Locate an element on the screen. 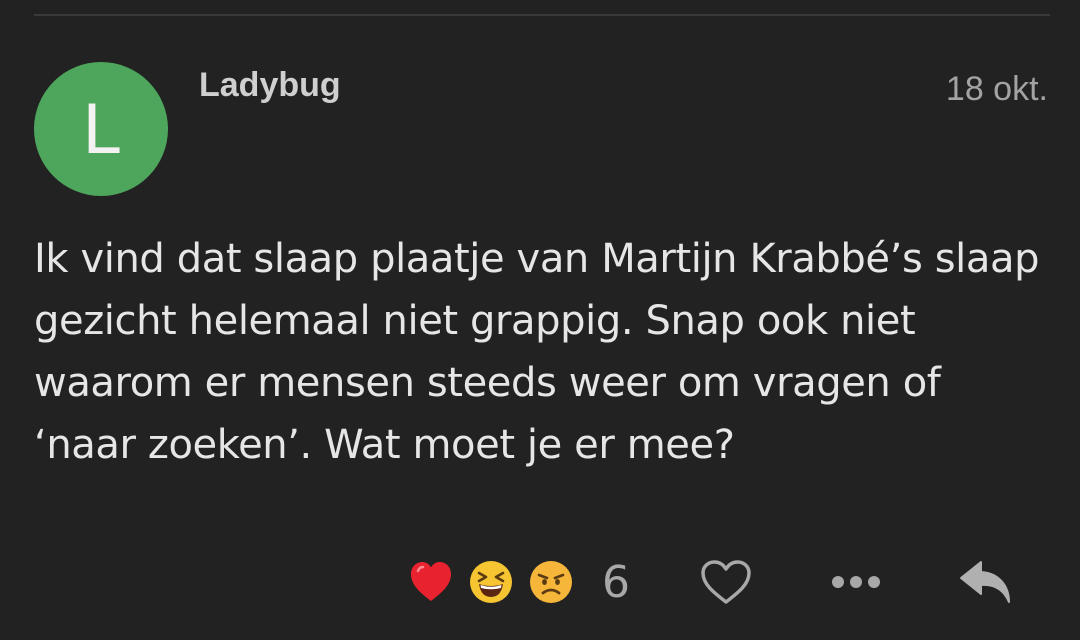  angry-emoji-icon is located at coordinates (551, 582).